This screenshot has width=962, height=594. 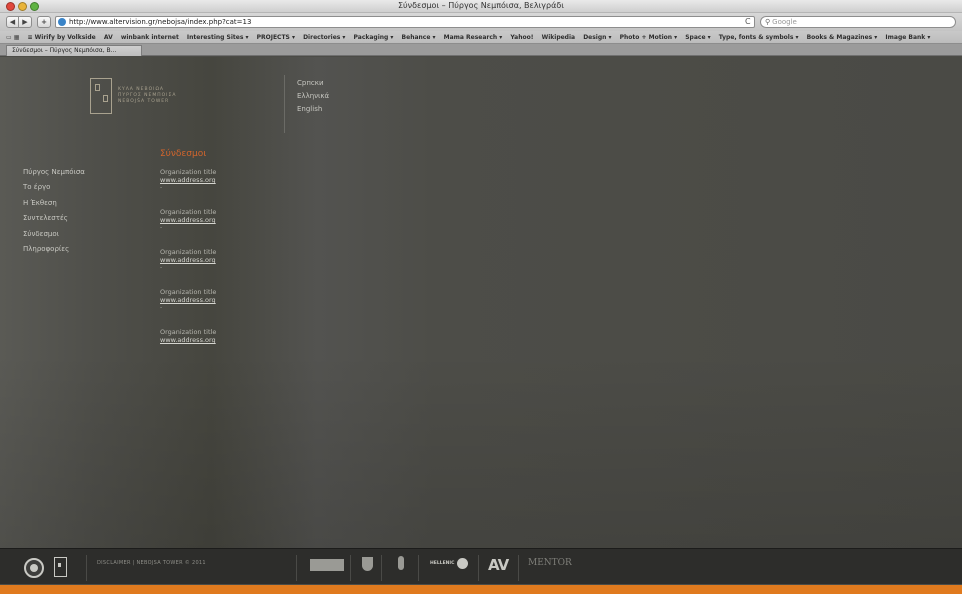 I want to click on seal-icon, so click(x=34, y=568).